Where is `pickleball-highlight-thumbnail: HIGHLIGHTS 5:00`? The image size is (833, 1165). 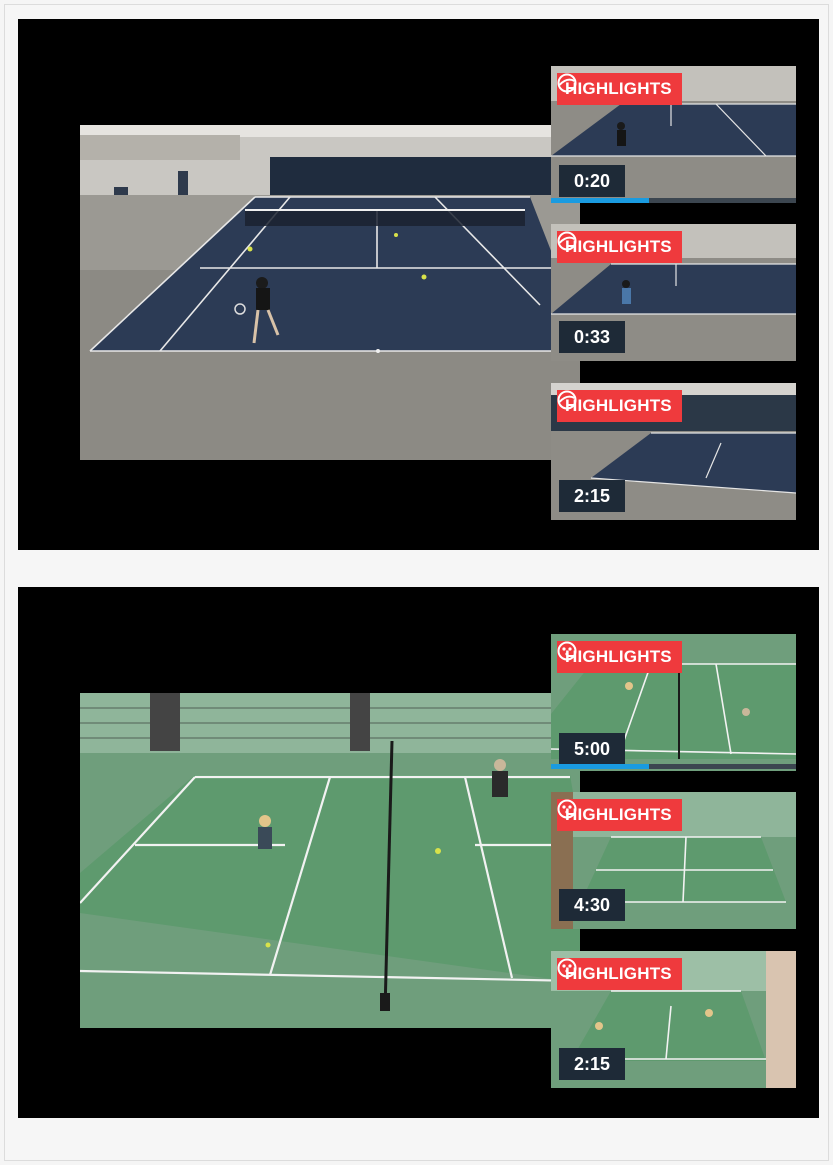 pickleball-highlight-thumbnail: HIGHLIGHTS 5:00 is located at coordinates (673, 702).